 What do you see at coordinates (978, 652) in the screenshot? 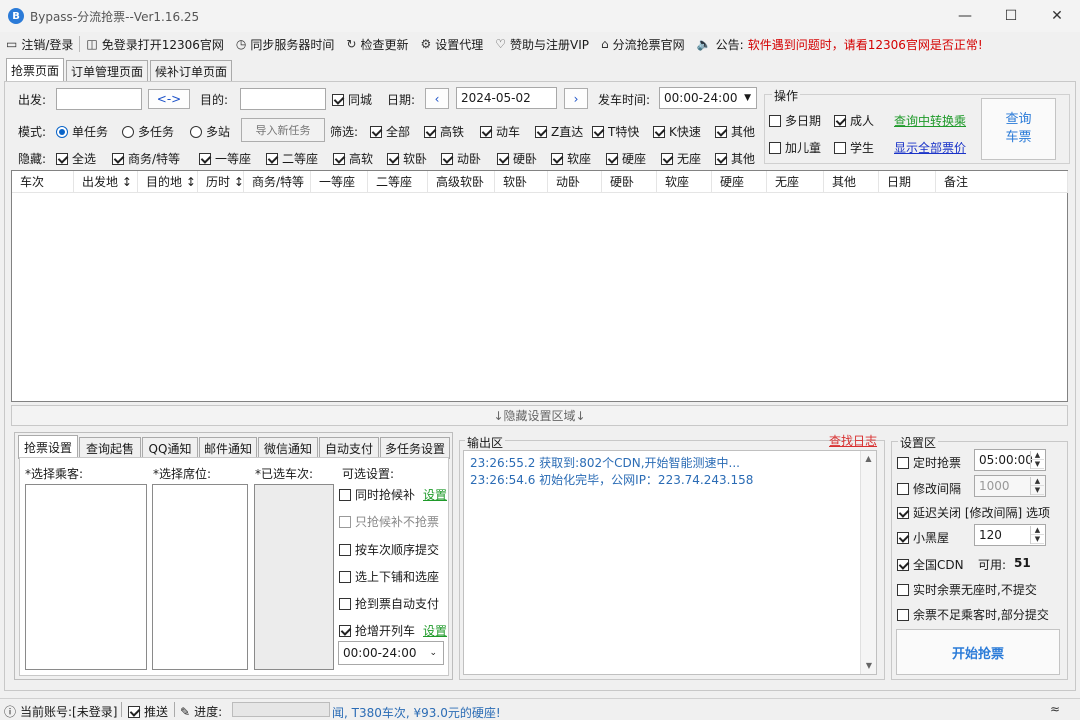
I see `start-booking-button: 开始抢票` at bounding box center [978, 652].